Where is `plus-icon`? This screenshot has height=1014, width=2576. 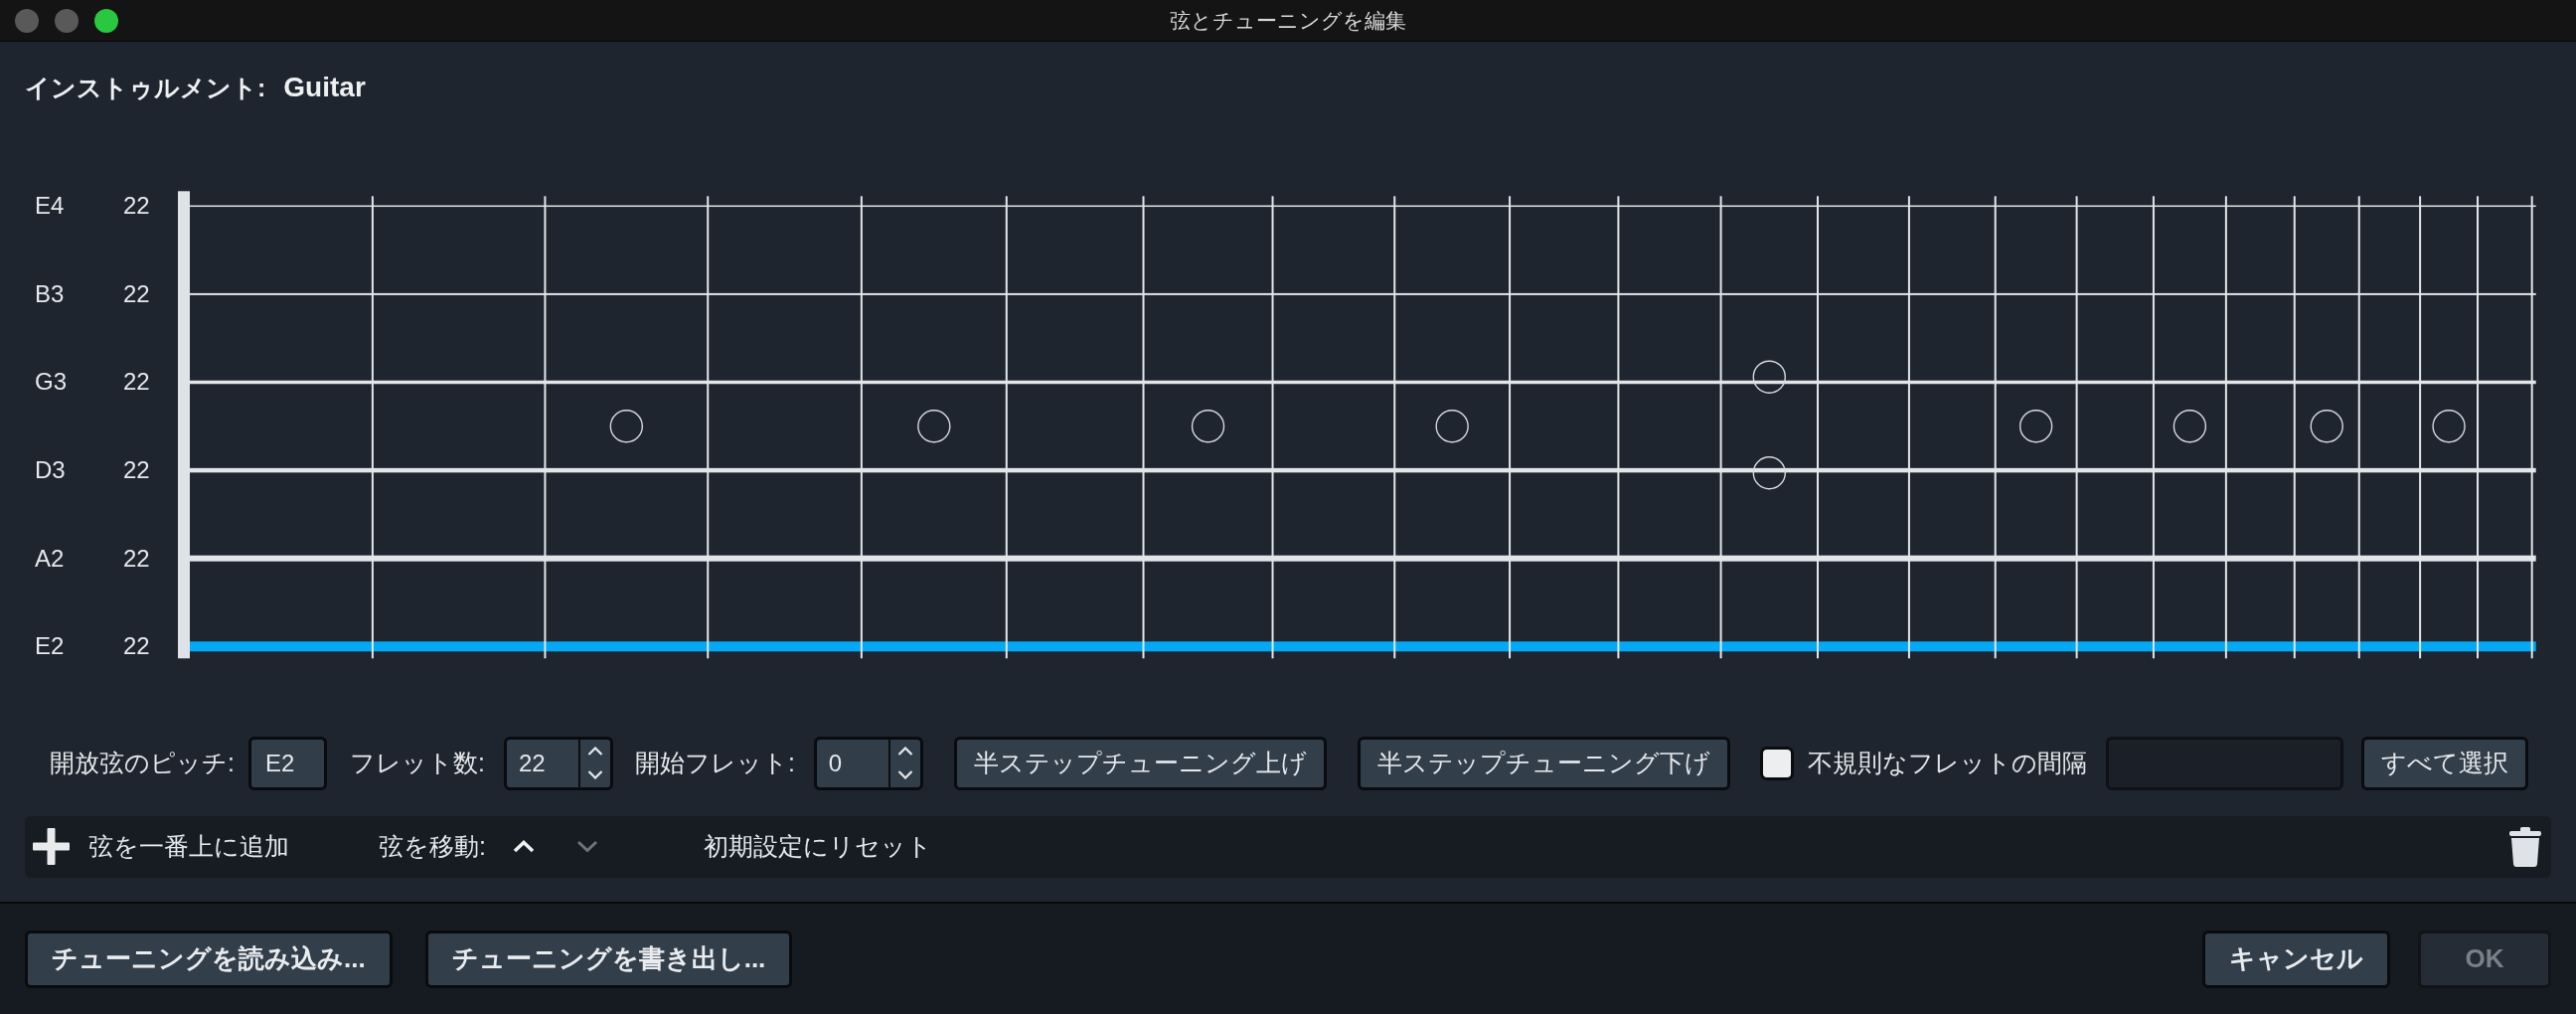
plus-icon is located at coordinates (51, 847).